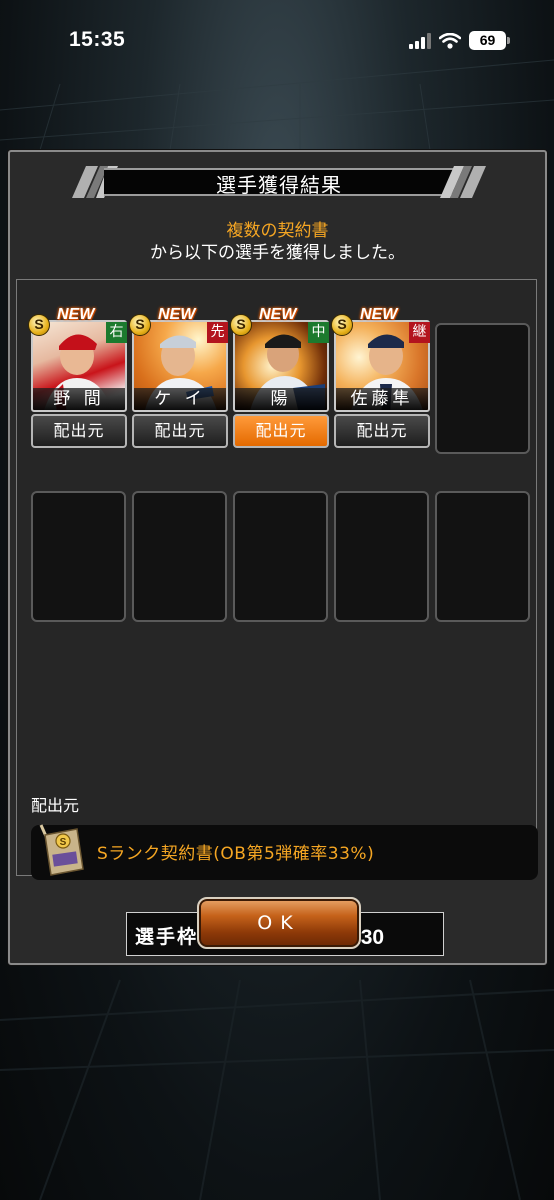 The height and width of the screenshot is (1200, 554). I want to click on svg-text: S, so click(63, 842).